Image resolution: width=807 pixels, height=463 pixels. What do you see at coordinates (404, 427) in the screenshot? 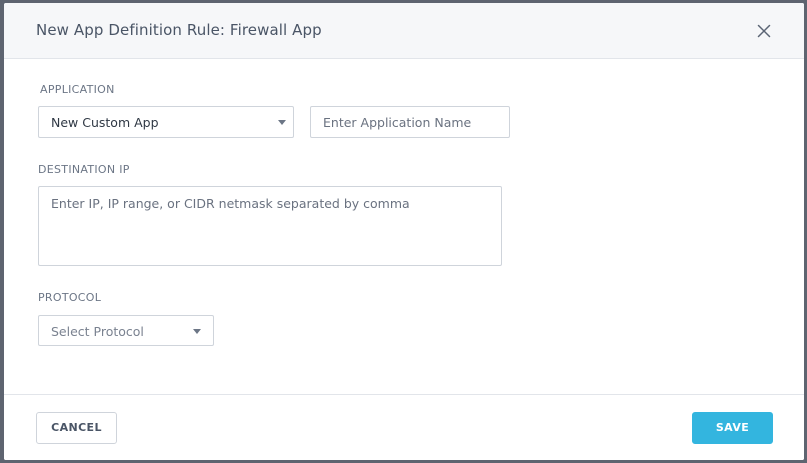
I see `dialog-footer: CANCEL SAVE` at bounding box center [404, 427].